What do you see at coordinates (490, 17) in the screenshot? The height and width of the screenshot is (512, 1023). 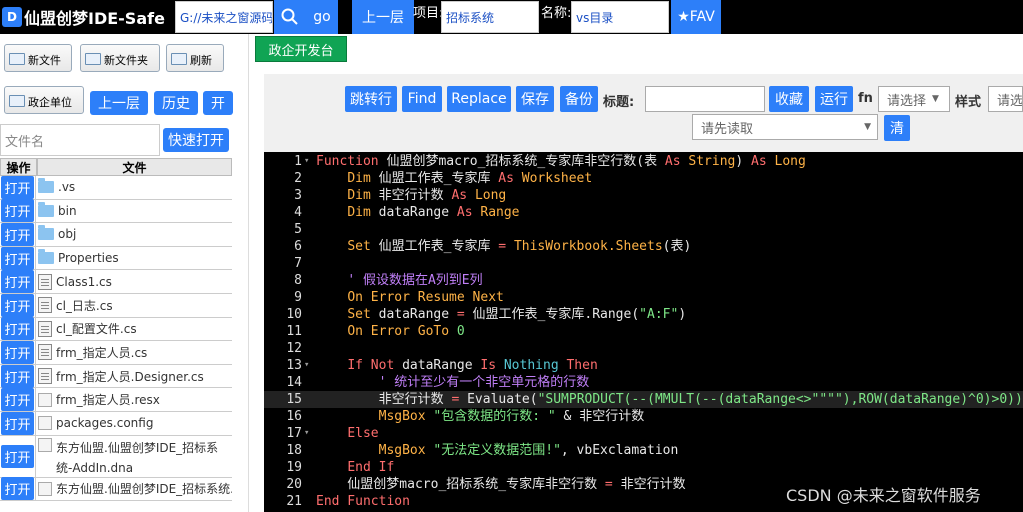 I see `project-input: 招标系统` at bounding box center [490, 17].